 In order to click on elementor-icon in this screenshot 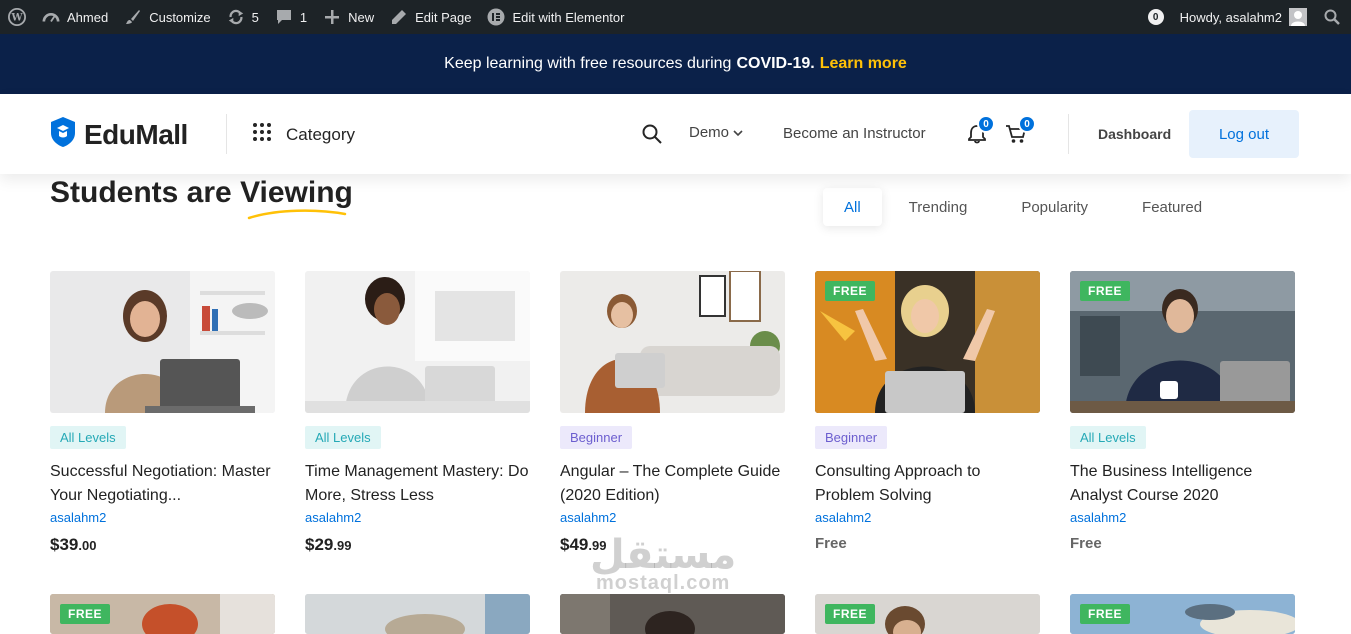, I will do `click(496, 17)`.